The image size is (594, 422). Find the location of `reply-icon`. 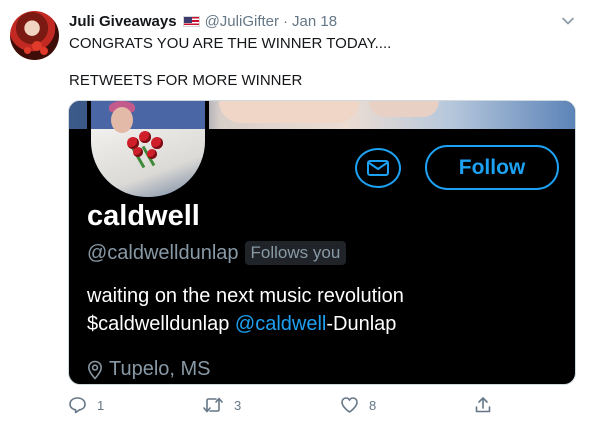

reply-icon is located at coordinates (77, 405).